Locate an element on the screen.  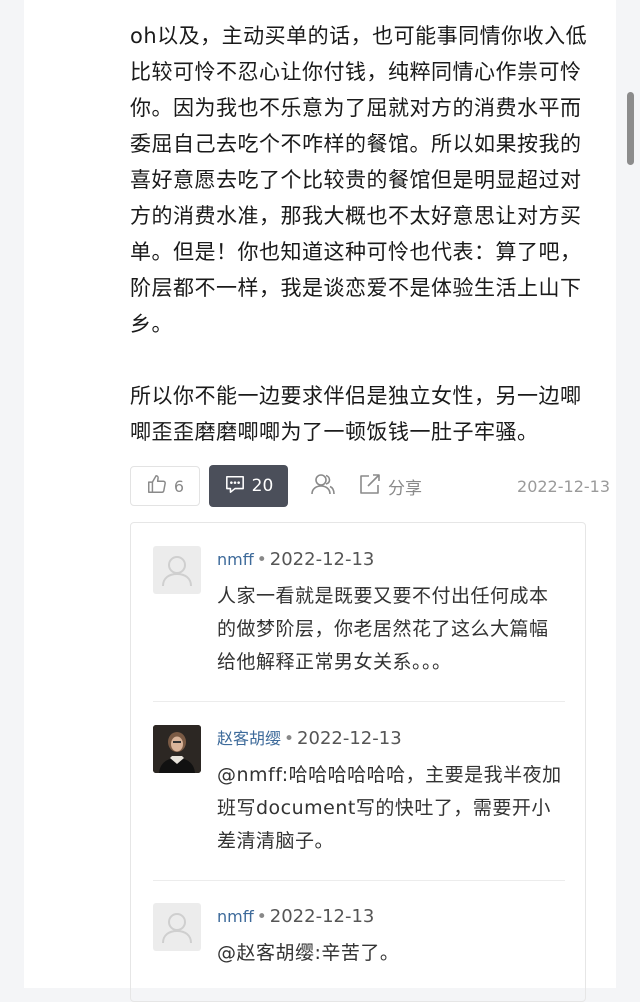
answer-action-bar: 6 20 分享 2022-12-13 is located at coordinates (370, 486).